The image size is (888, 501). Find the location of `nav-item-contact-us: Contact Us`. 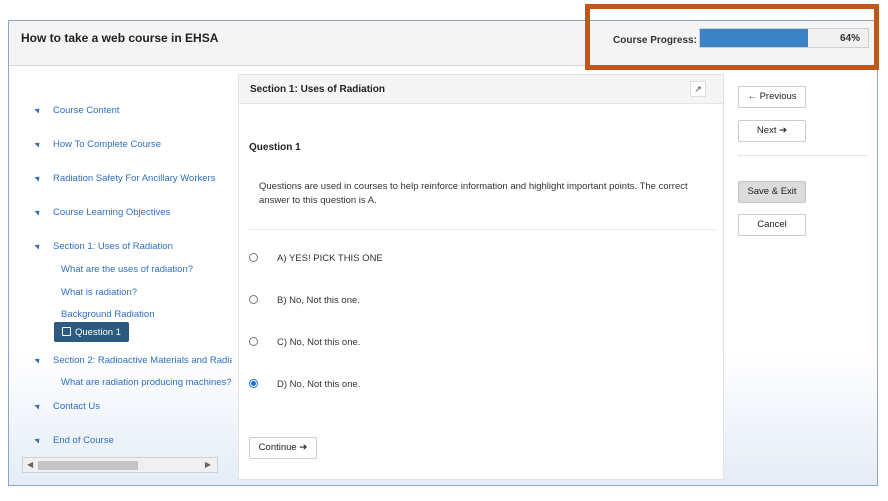

nav-item-contact-us: Contact Us is located at coordinates (58, 406).